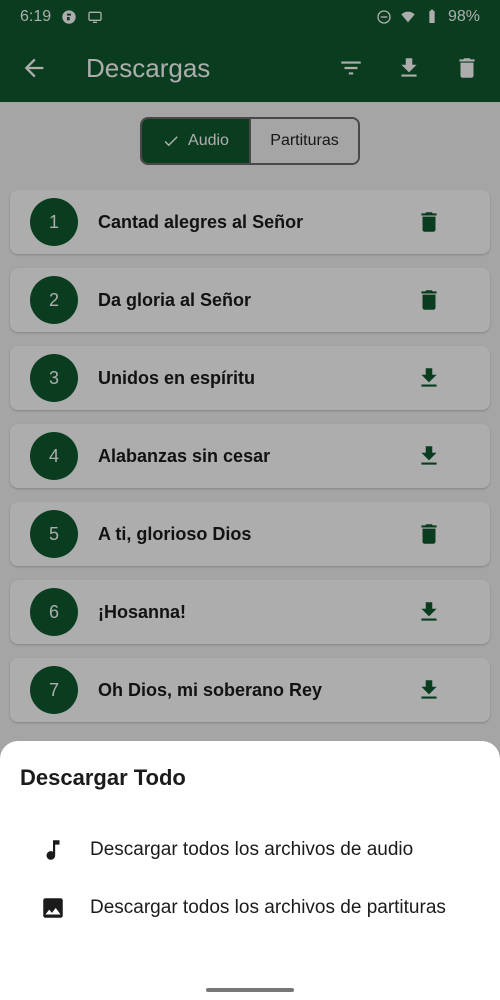 This screenshot has height=1000, width=500. Describe the element at coordinates (250, 990) in the screenshot. I see `gesture-handle` at that location.